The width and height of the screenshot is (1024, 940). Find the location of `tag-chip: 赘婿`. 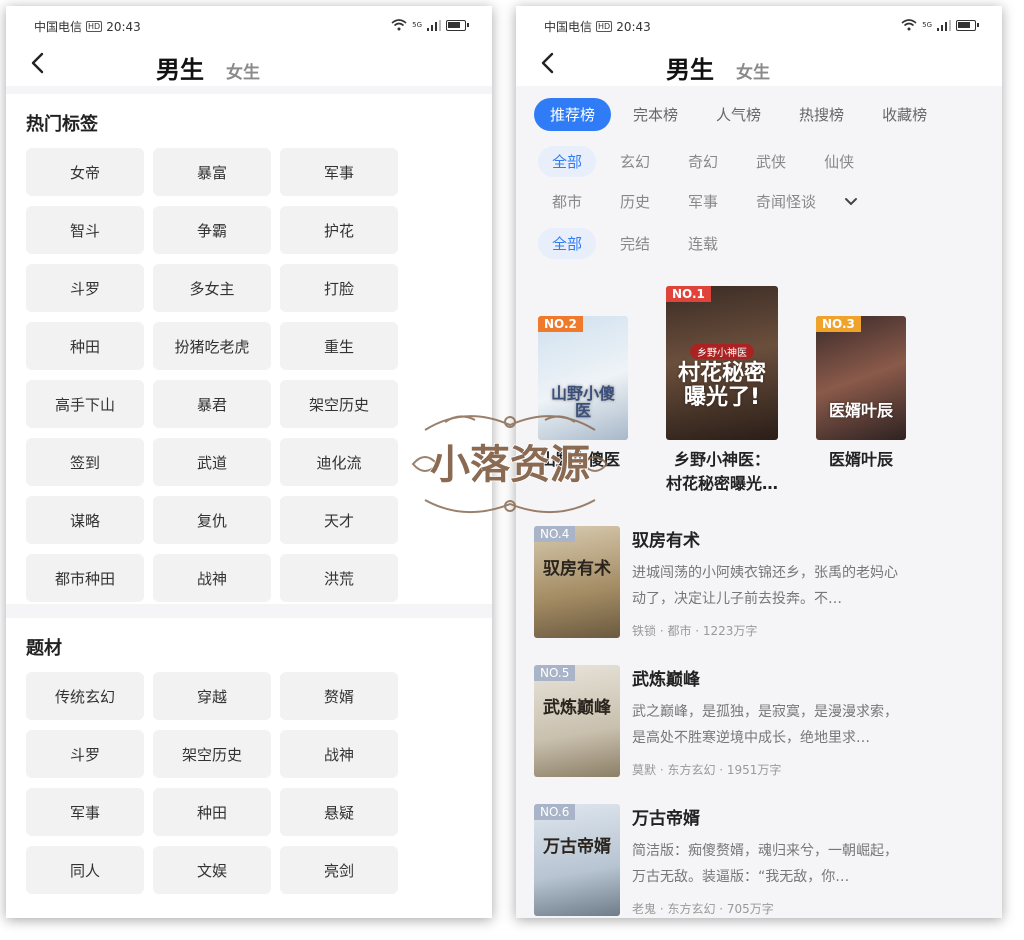

tag-chip: 赘婿 is located at coordinates (339, 696).